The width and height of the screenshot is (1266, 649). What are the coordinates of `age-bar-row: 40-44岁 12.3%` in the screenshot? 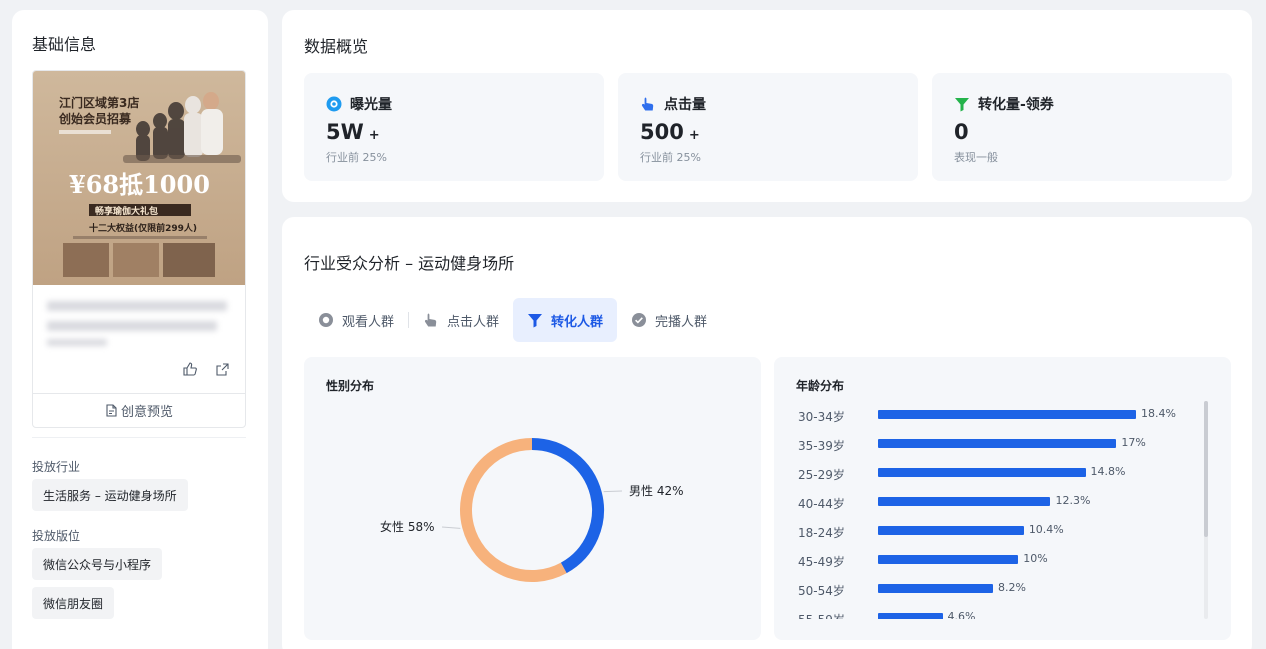 It's located at (989, 502).